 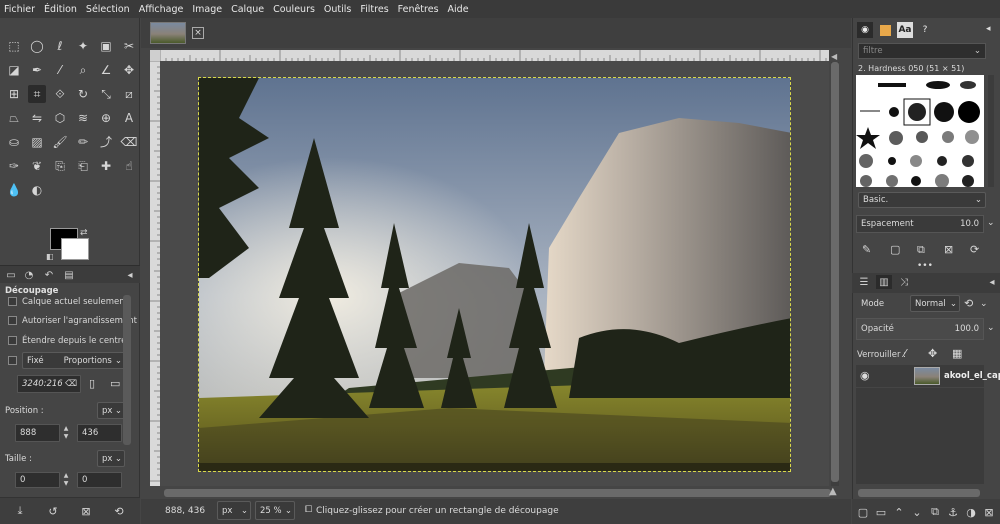 I want to click on perspective-icon: ⏢, so click(x=14, y=118).